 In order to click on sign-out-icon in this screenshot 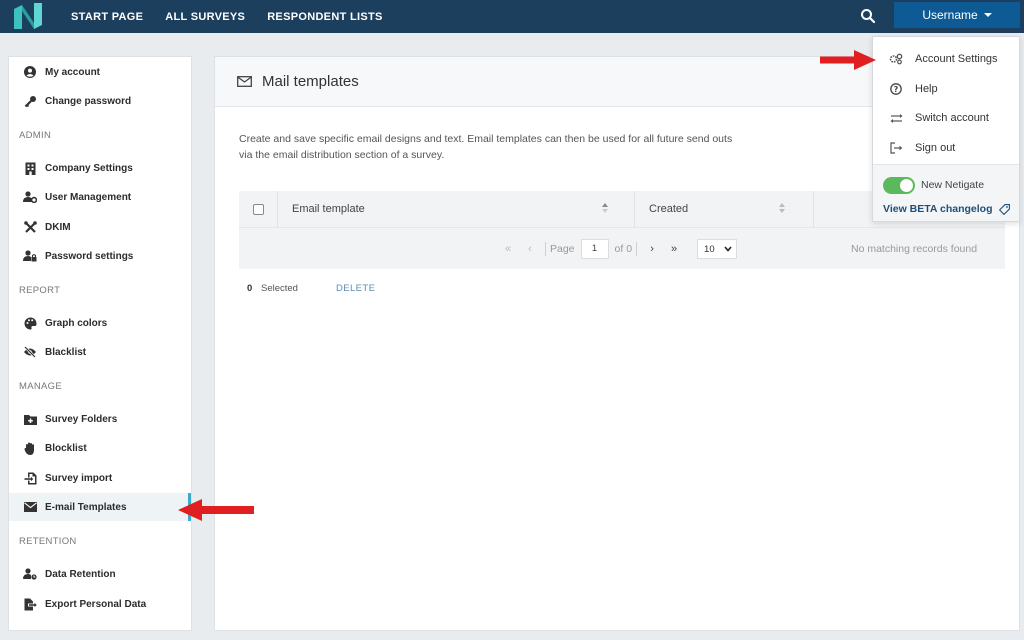, I will do `click(896, 148)`.